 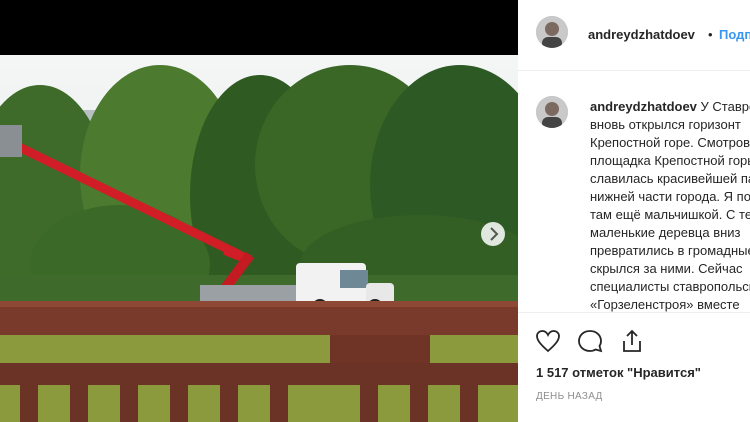 What do you see at coordinates (670, 142) in the screenshot?
I see `caption-line-2: Крепостной горе. Смотровая` at bounding box center [670, 142].